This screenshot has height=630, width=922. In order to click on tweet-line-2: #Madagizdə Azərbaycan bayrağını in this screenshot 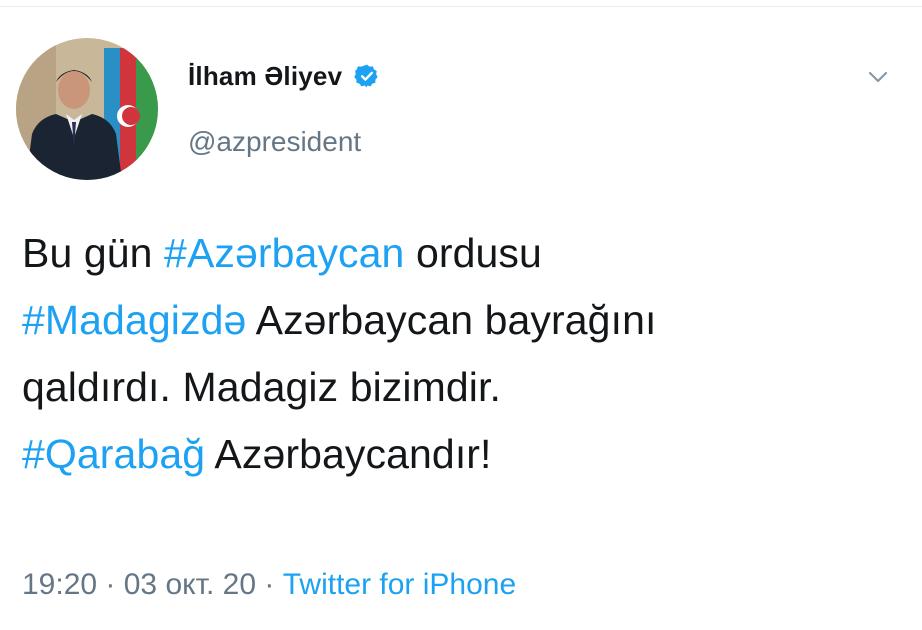, I will do `click(462, 320)`.